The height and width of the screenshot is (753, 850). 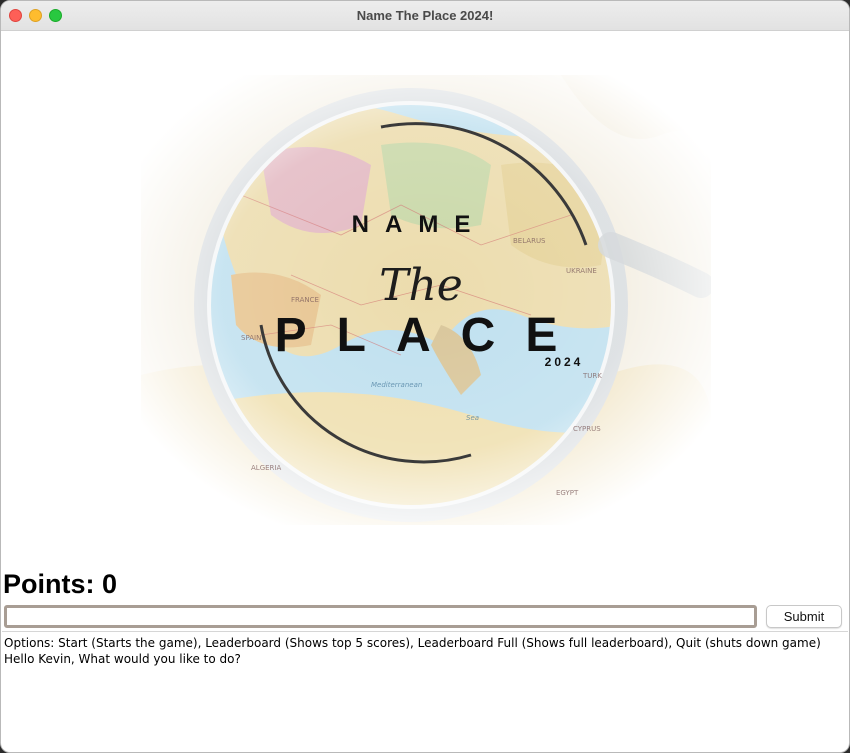 I want to click on map-label: CYPRUS, so click(x=587, y=429).